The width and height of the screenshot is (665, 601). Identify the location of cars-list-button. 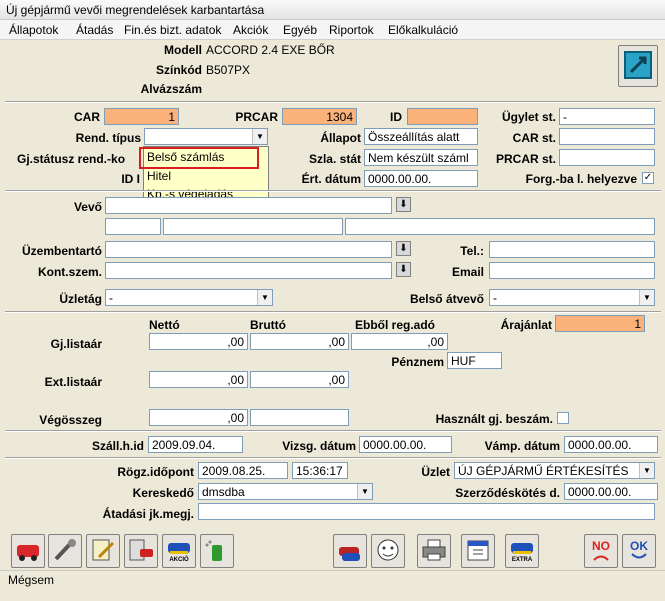
(350, 551).